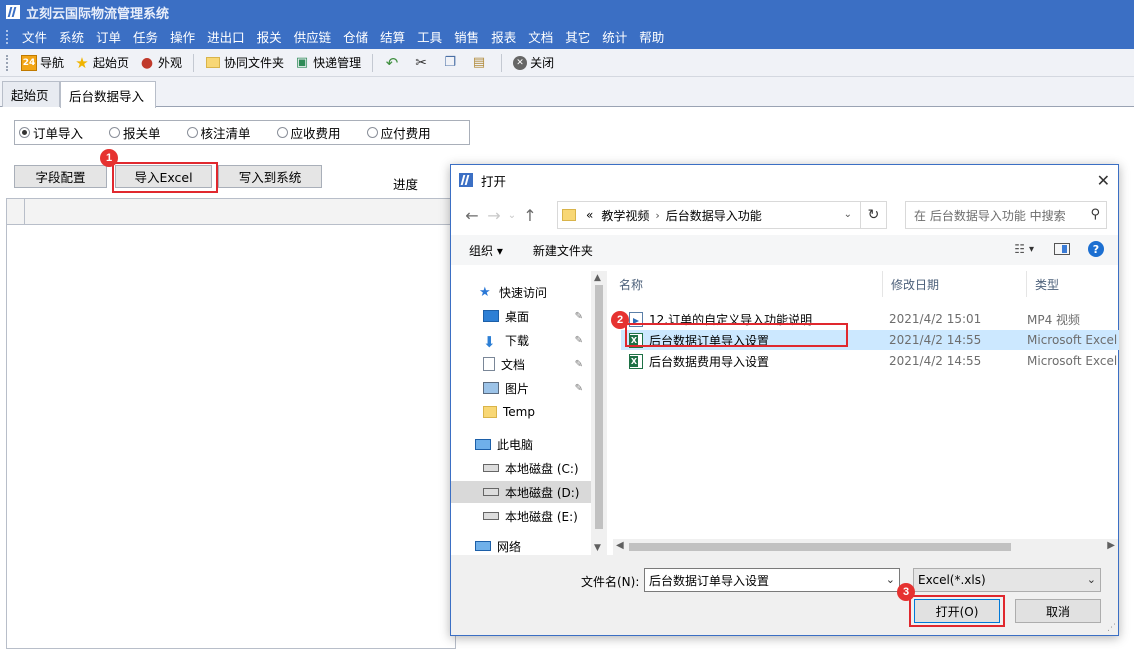 This screenshot has height=649, width=1134. What do you see at coordinates (620, 545) in the screenshot?
I see `scroll-left-icon: ◀` at bounding box center [620, 545].